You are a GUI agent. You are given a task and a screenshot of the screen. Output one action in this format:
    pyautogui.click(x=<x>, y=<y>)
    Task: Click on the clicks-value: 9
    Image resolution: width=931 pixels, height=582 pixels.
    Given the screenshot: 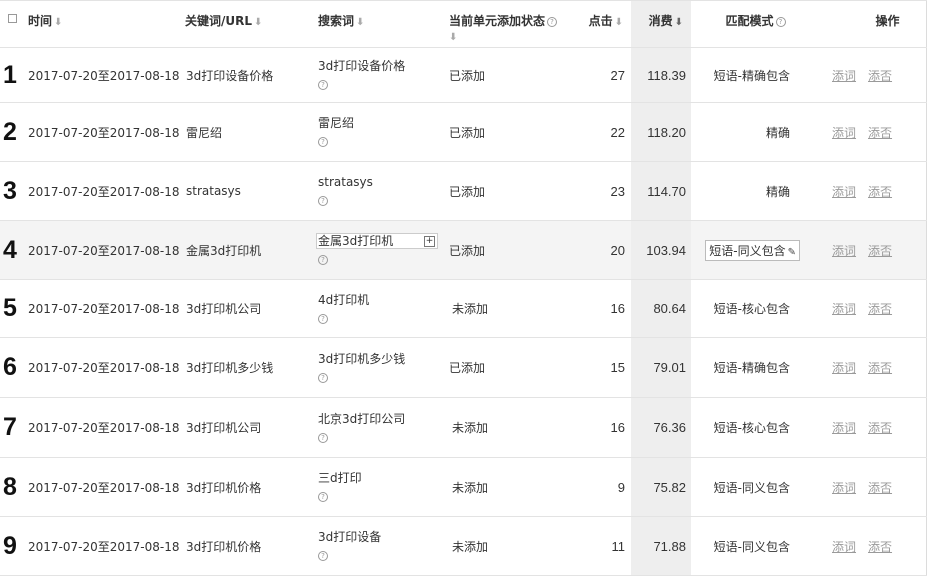 What is the action you would take?
    pyautogui.click(x=621, y=487)
    